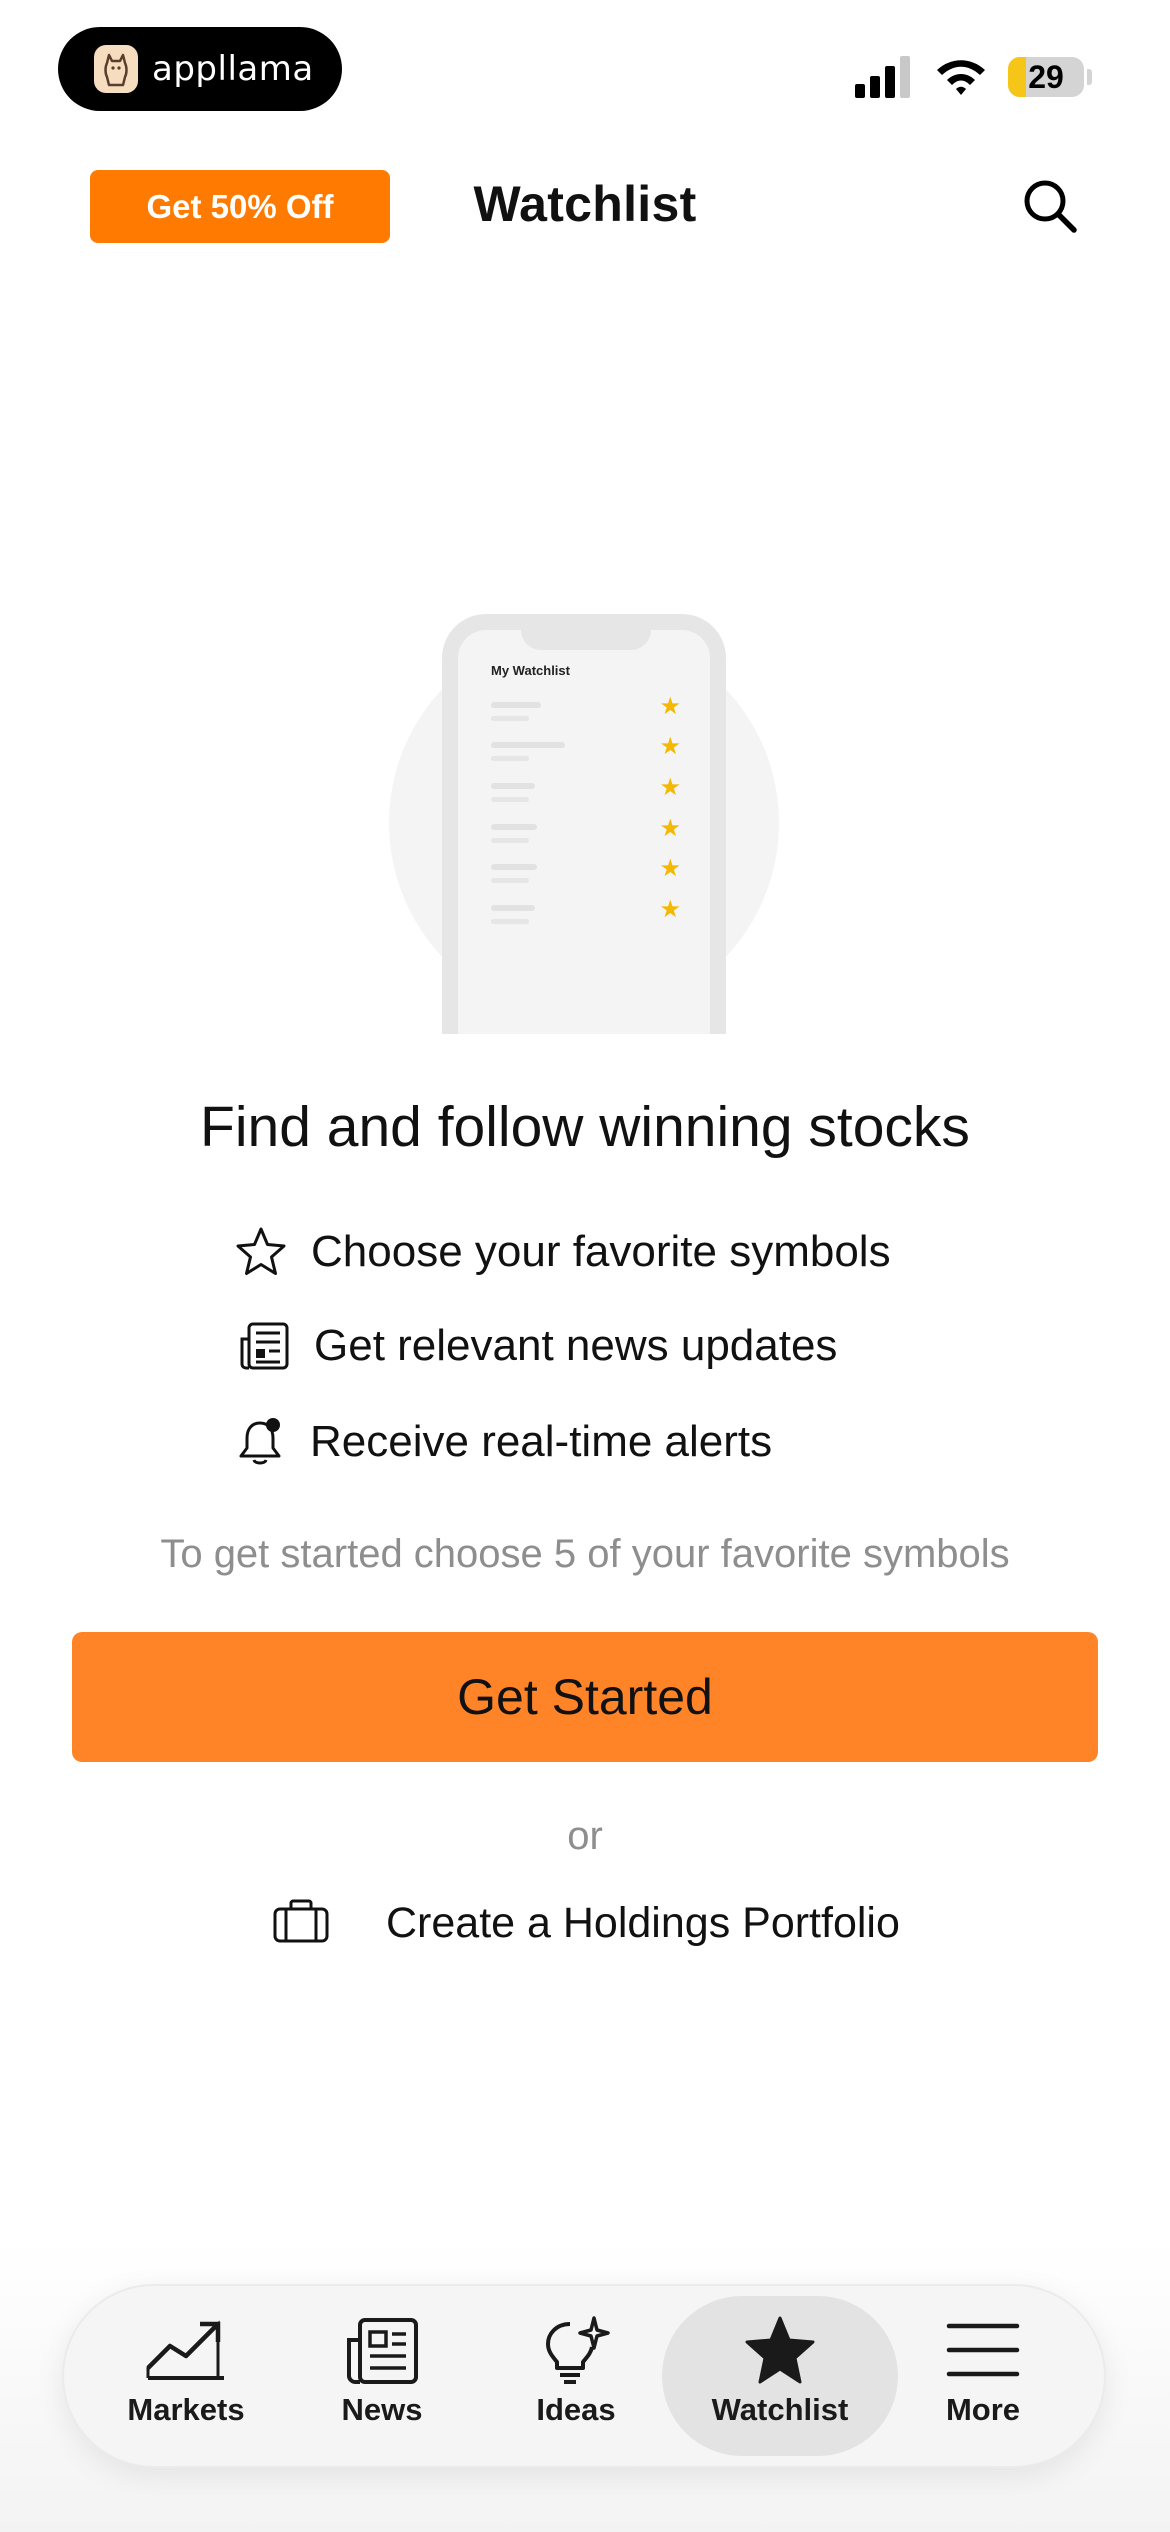 The image size is (1170, 2532). I want to click on tab-label: News, so click(382, 2409).